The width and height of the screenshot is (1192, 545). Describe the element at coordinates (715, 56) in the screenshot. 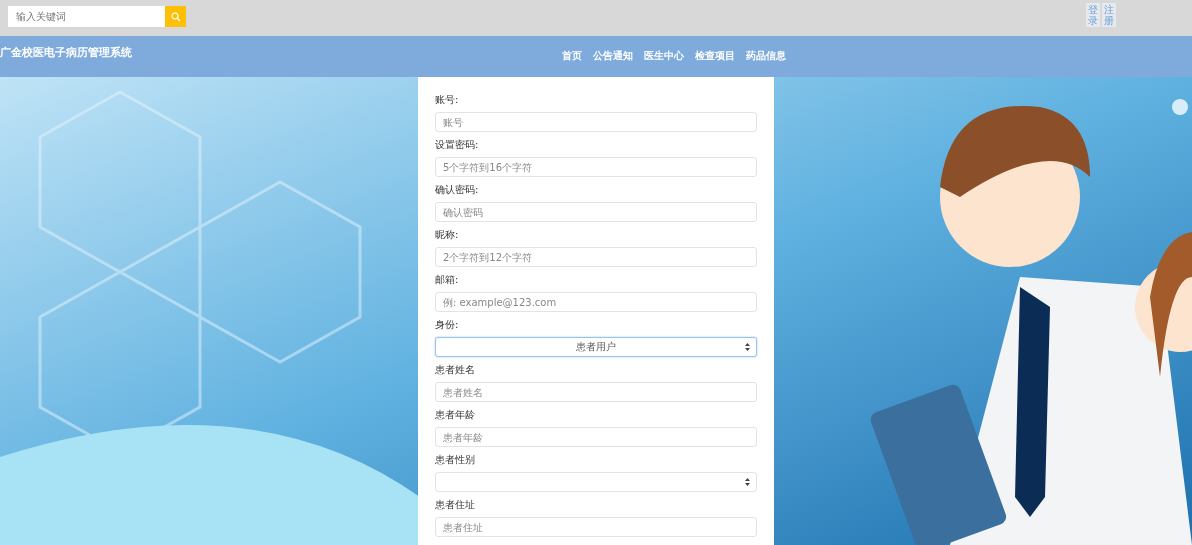

I see `nav-link: 检查项目` at that location.